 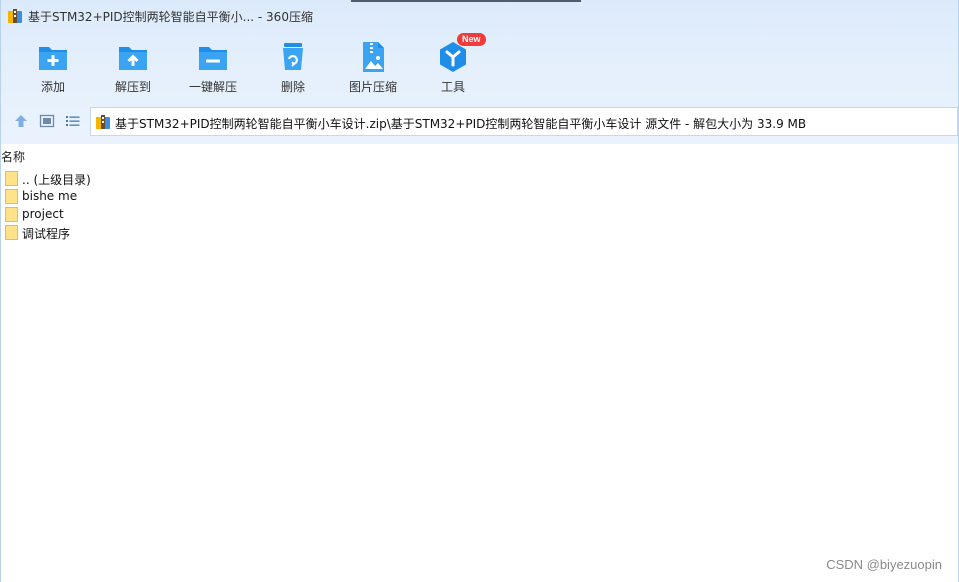 I want to click on watermark: CSDN @biyezuopin, so click(x=884, y=564).